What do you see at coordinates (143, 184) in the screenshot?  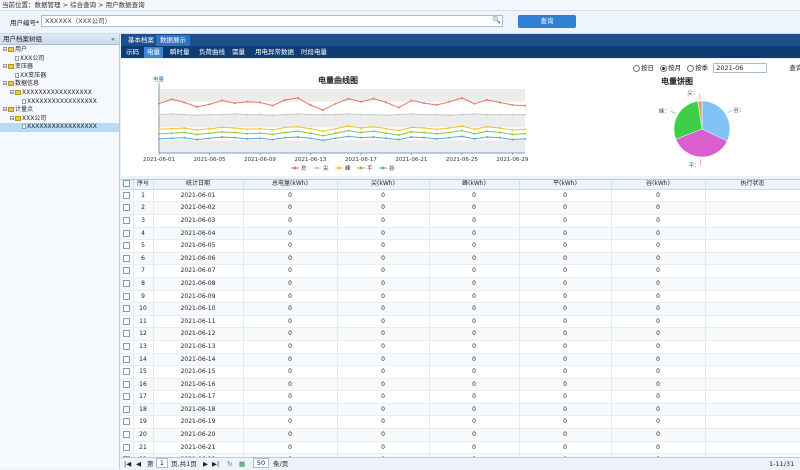 I see `column-header: 序号` at bounding box center [143, 184].